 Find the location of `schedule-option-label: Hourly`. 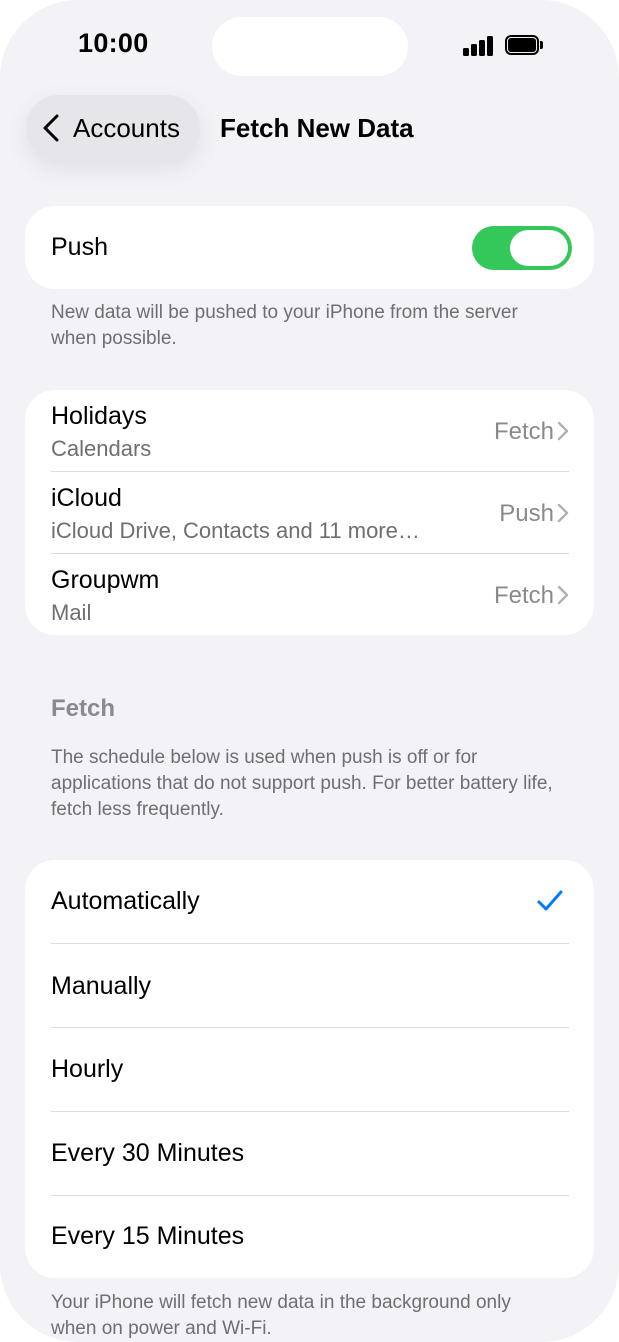

schedule-option-label: Hourly is located at coordinates (87, 1069).